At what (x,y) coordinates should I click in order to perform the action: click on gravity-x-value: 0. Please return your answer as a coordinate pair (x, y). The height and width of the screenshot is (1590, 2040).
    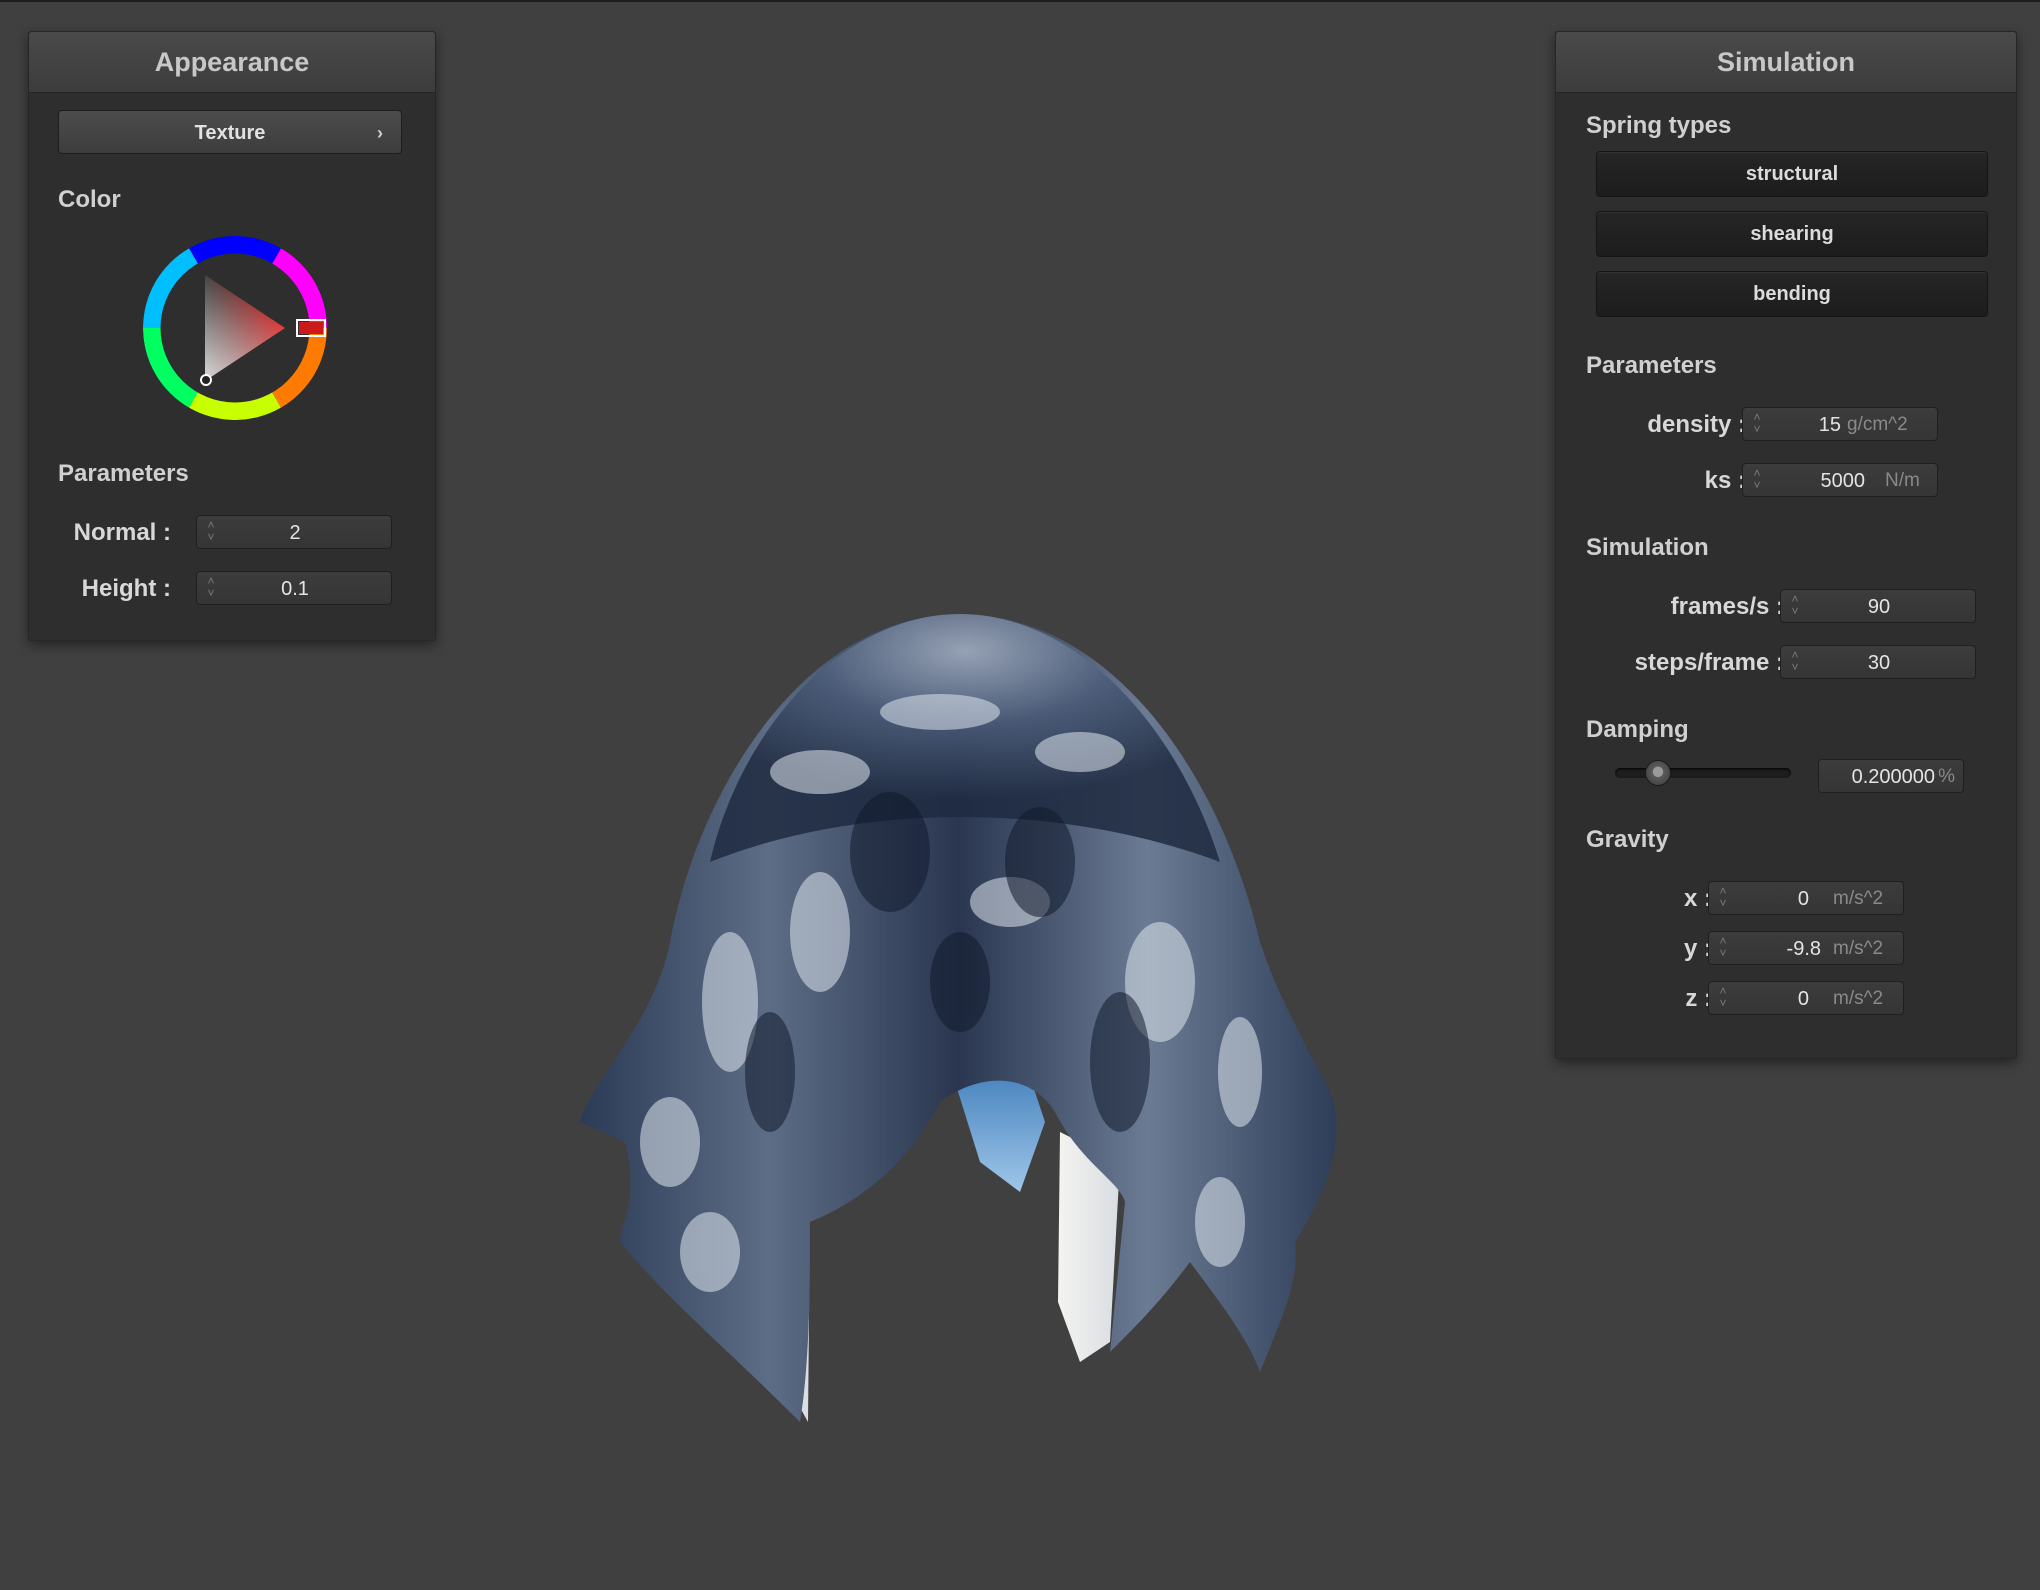
    Looking at the image, I should click on (1803, 899).